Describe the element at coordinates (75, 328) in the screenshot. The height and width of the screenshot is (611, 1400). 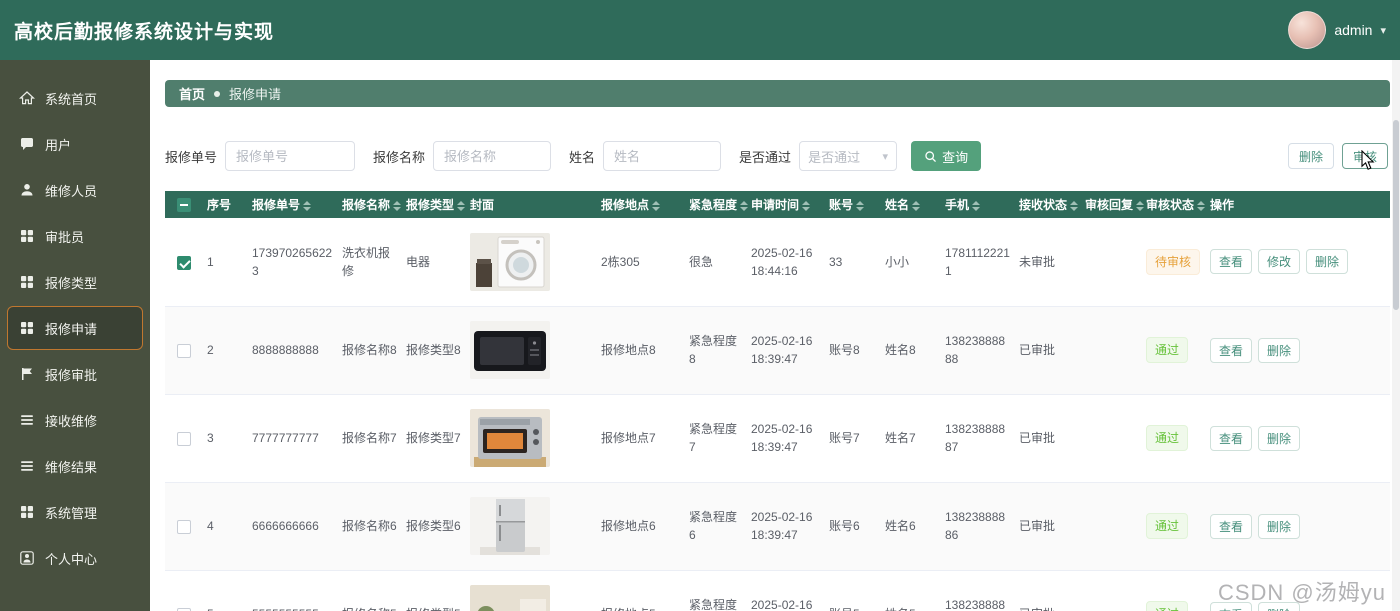
I see `sidebar-item-grid-active: 报修申请` at that location.